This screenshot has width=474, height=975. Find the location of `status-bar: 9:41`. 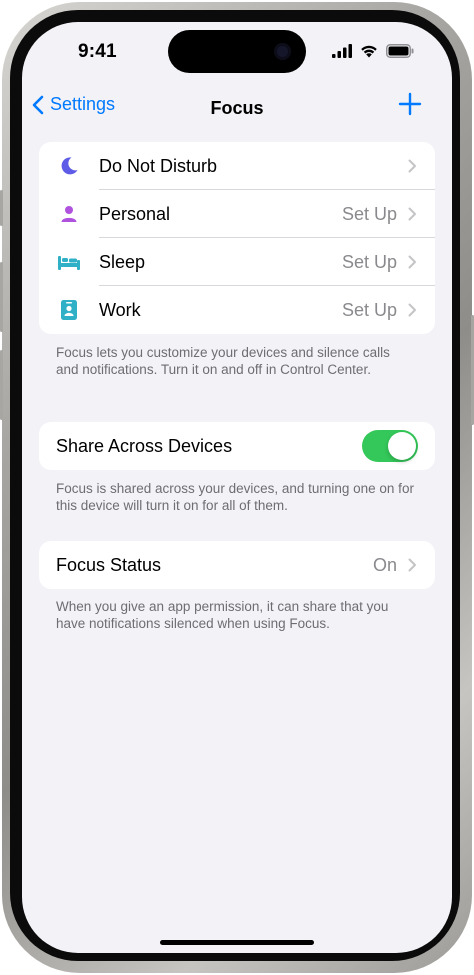

status-bar: 9:41 is located at coordinates (237, 52).